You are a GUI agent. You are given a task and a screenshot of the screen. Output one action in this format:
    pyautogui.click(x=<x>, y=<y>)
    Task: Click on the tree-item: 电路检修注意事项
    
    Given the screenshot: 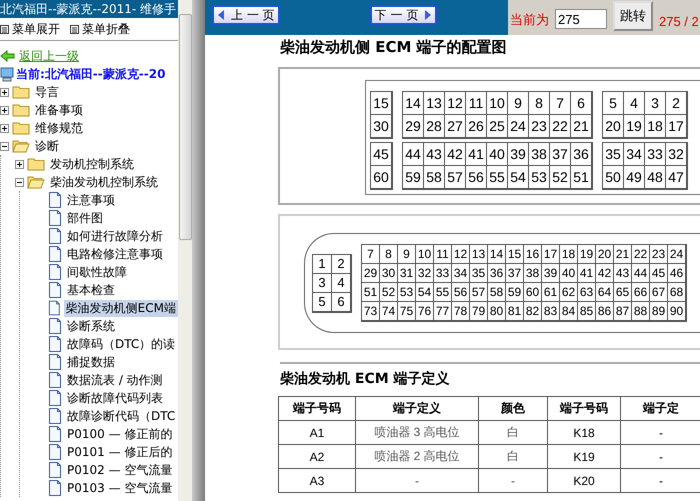 What is the action you would take?
    pyautogui.click(x=115, y=254)
    